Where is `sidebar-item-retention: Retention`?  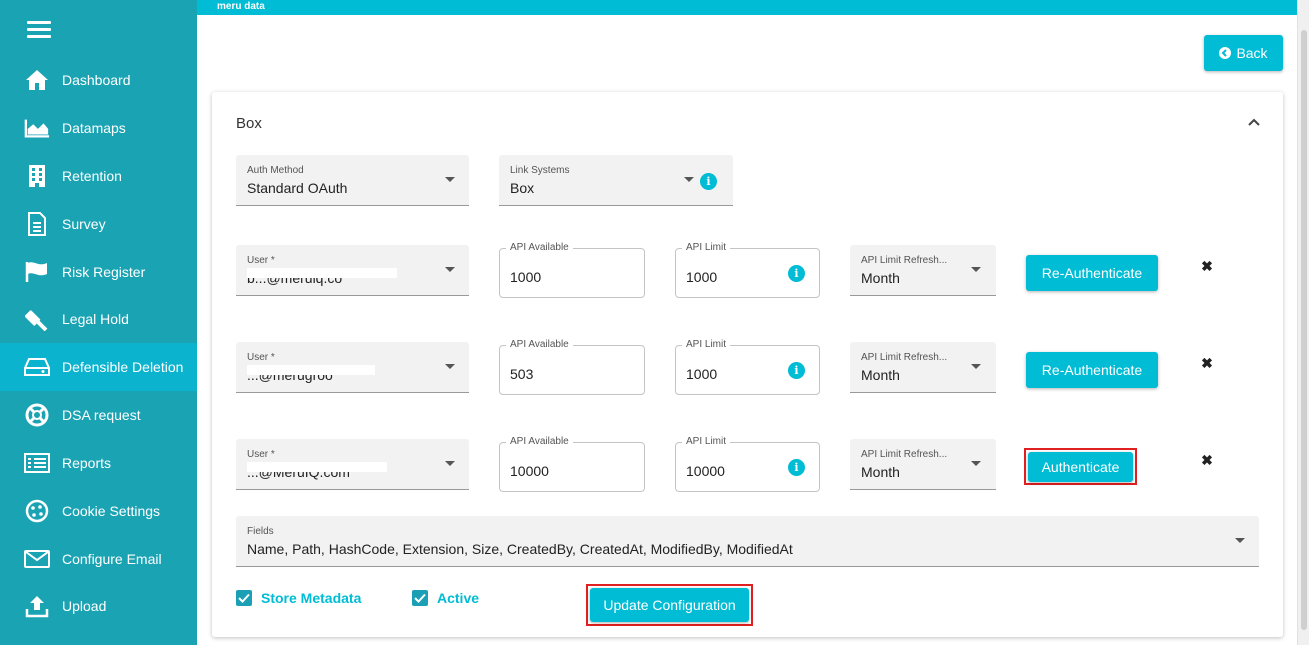
sidebar-item-retention: Retention is located at coordinates (98, 176).